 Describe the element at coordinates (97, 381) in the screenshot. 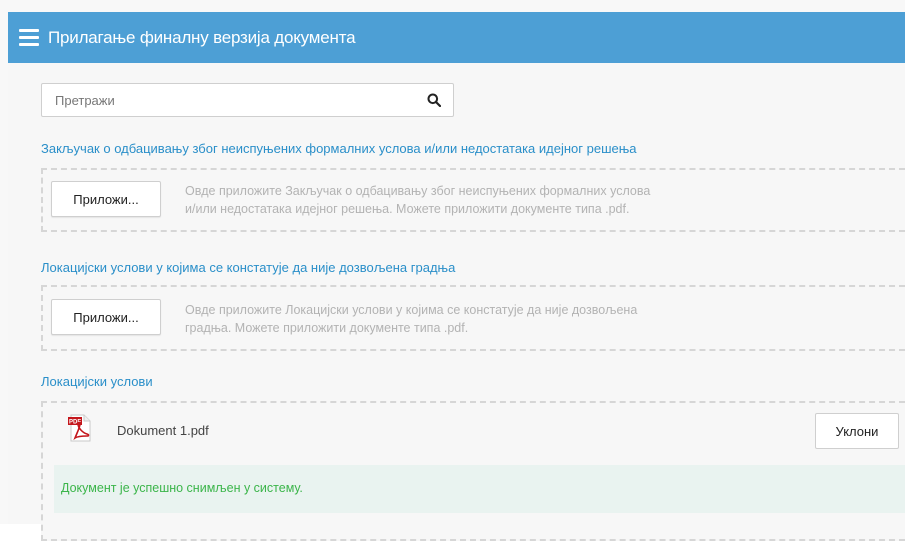

I see `section-label-location-conditions: Локацијски услови` at that location.